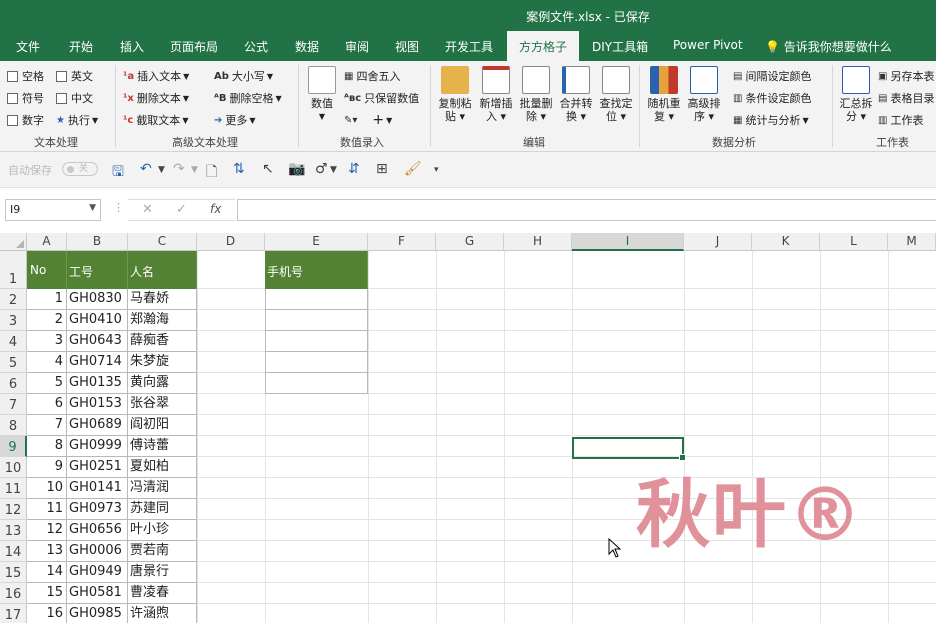 The height and width of the screenshot is (623, 936). Describe the element at coordinates (179, 169) in the screenshot. I see `redo-icon: ↷` at that location.